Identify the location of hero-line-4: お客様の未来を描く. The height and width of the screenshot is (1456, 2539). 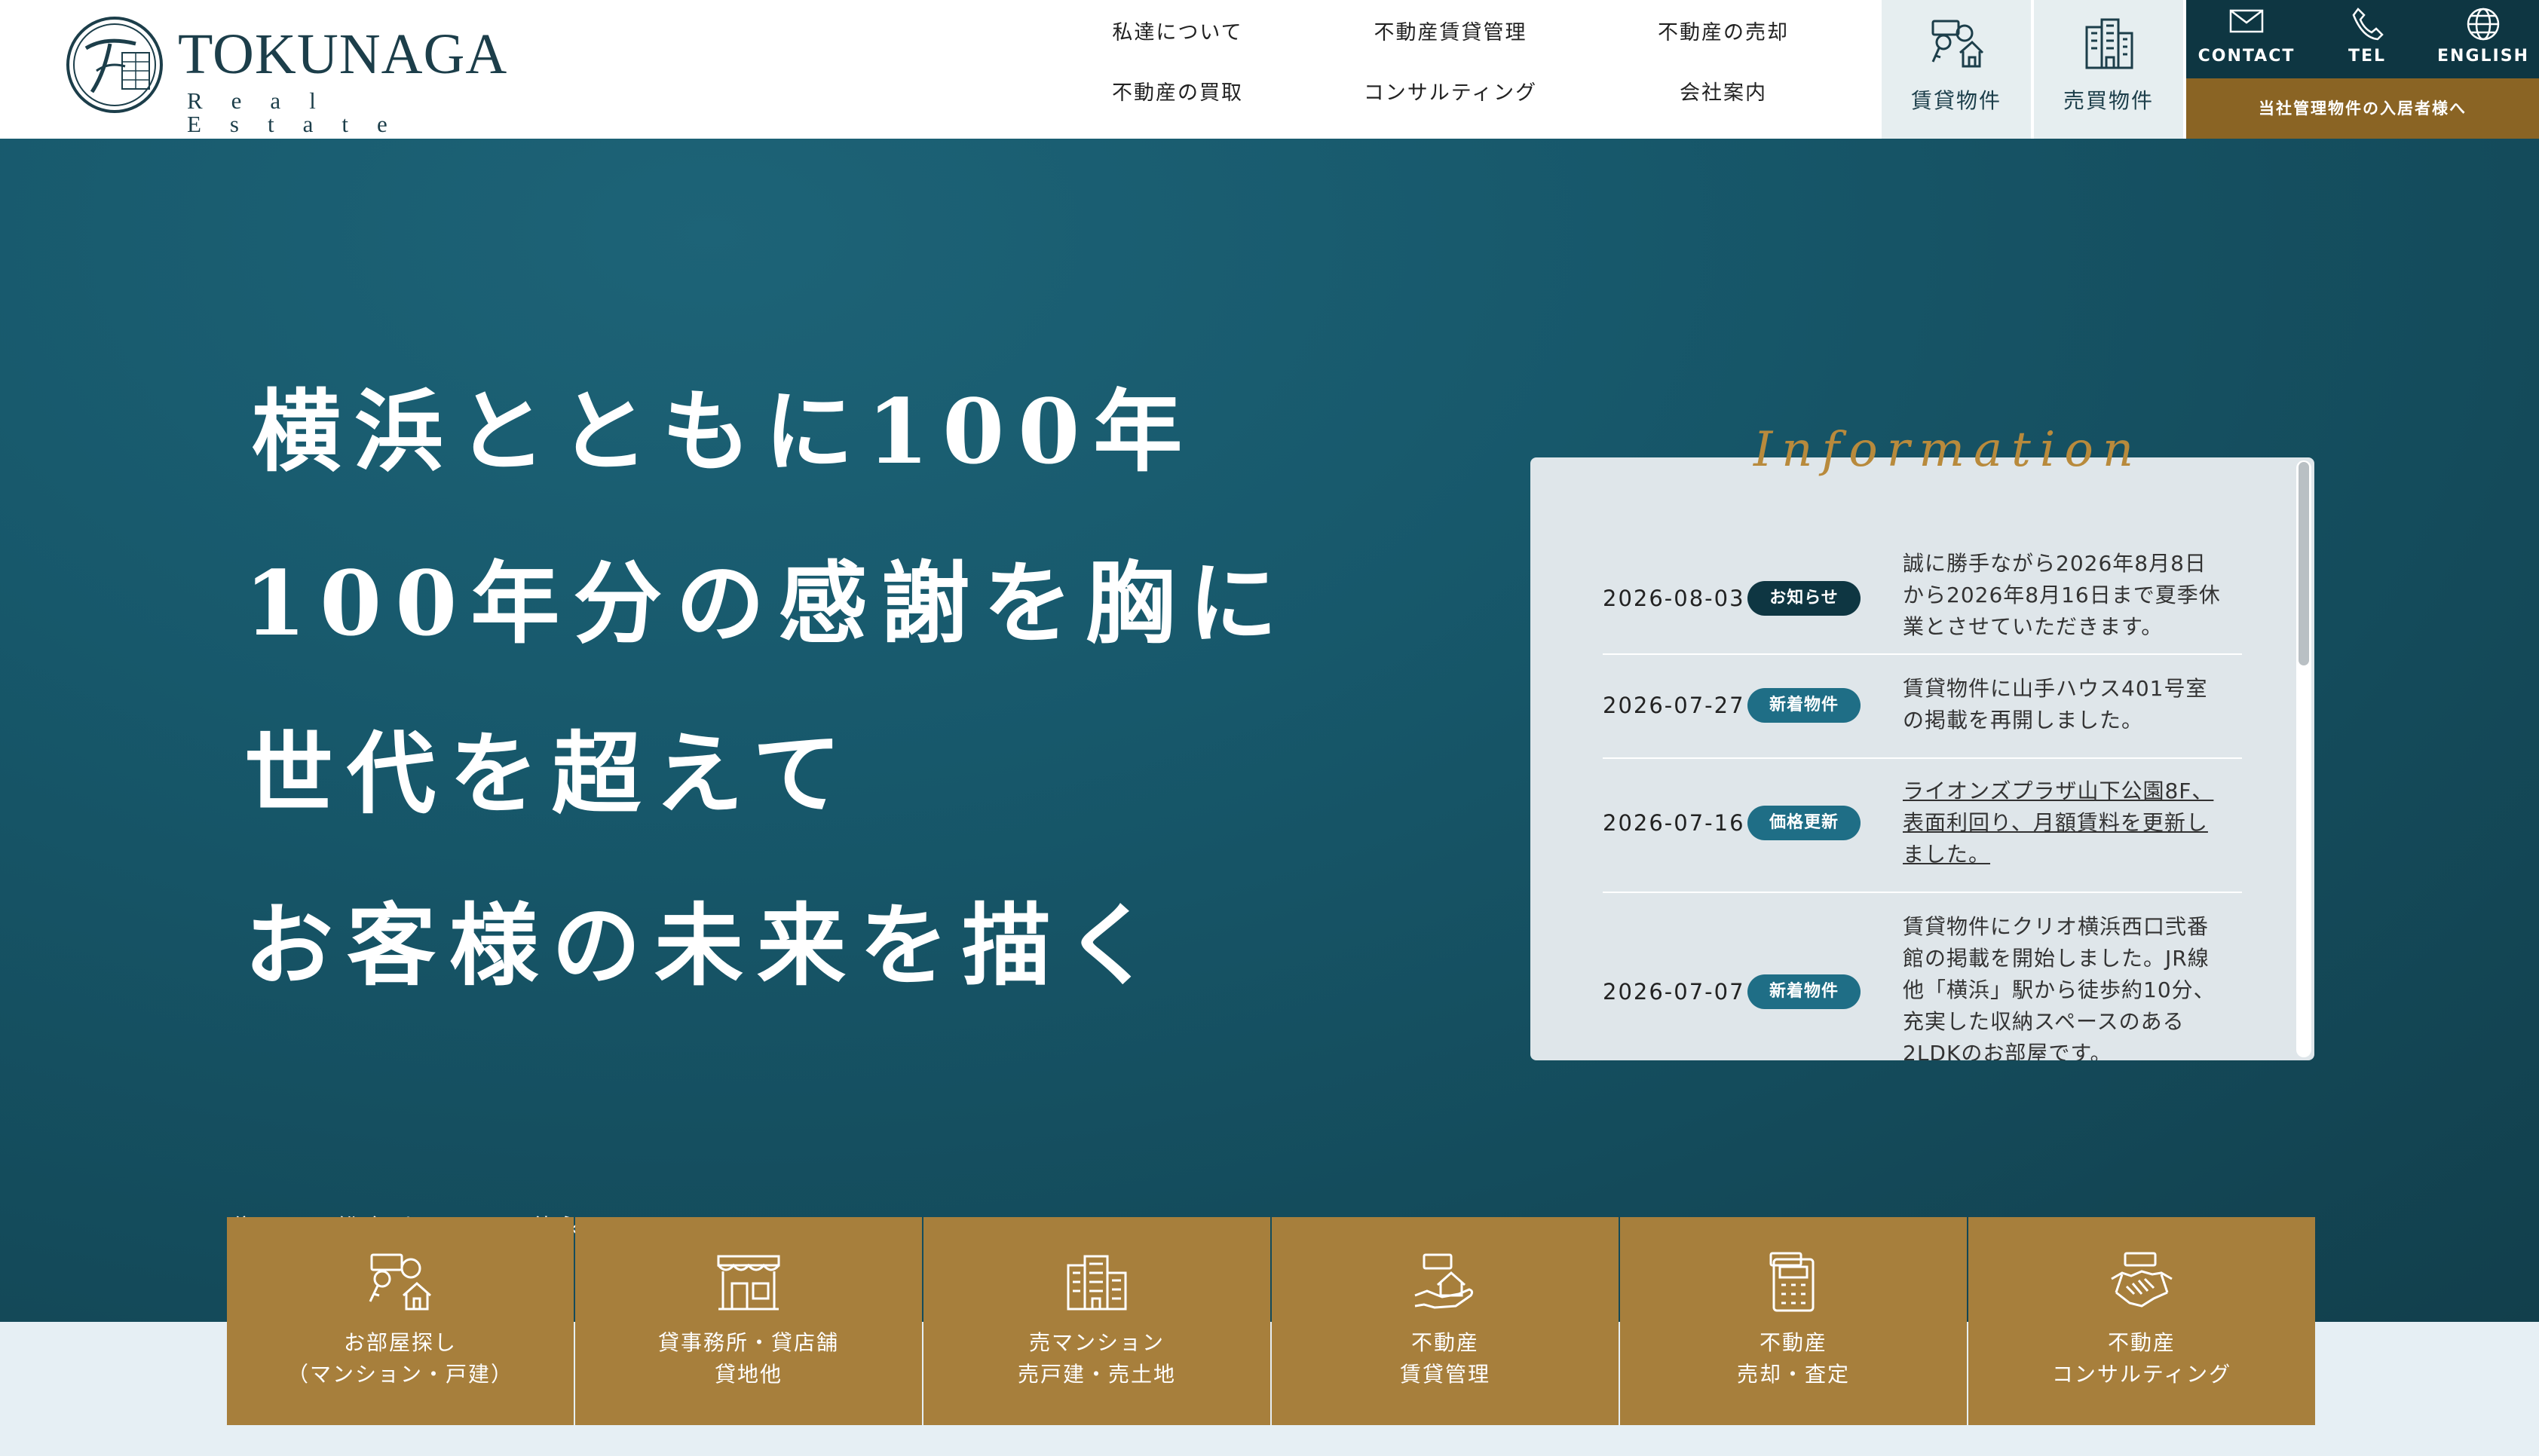
(706, 946).